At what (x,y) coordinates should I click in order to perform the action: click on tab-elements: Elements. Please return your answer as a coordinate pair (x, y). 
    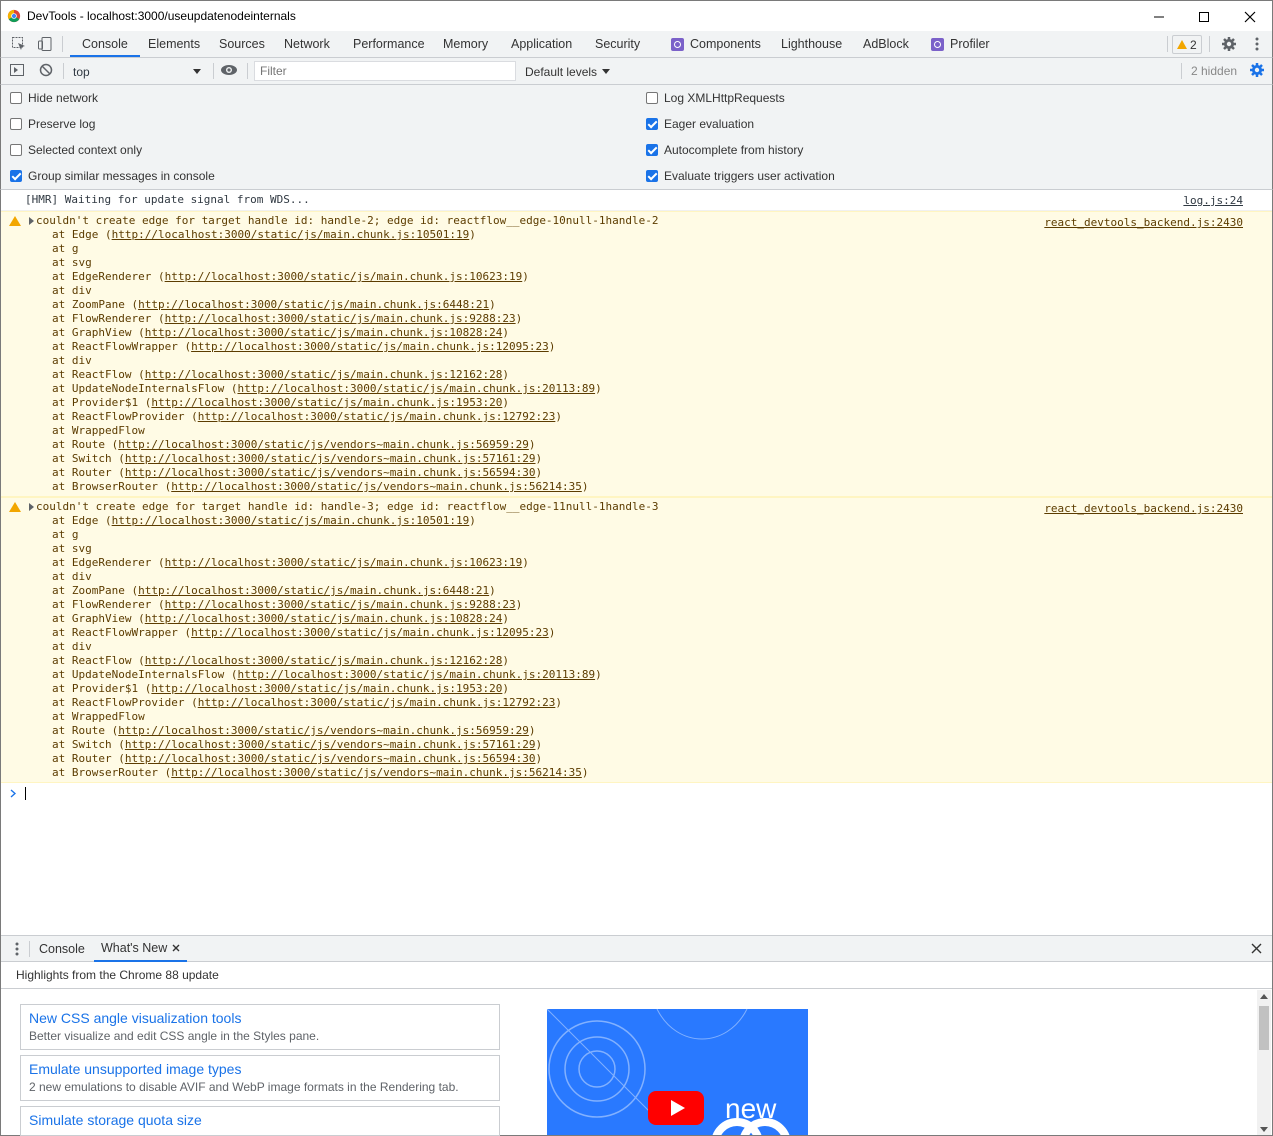
    Looking at the image, I should click on (174, 44).